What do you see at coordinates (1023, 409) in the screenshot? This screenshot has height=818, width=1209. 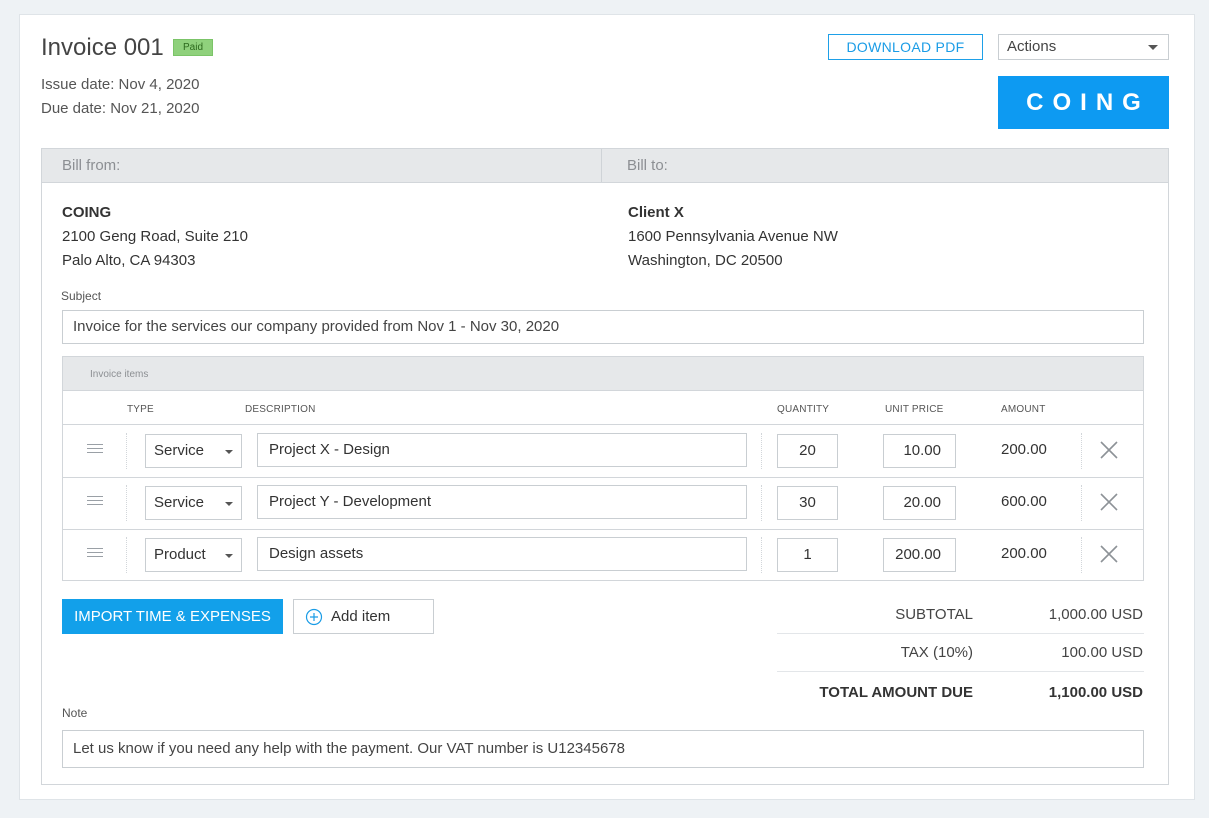 I see `column-header-amount: AMOUNT` at bounding box center [1023, 409].